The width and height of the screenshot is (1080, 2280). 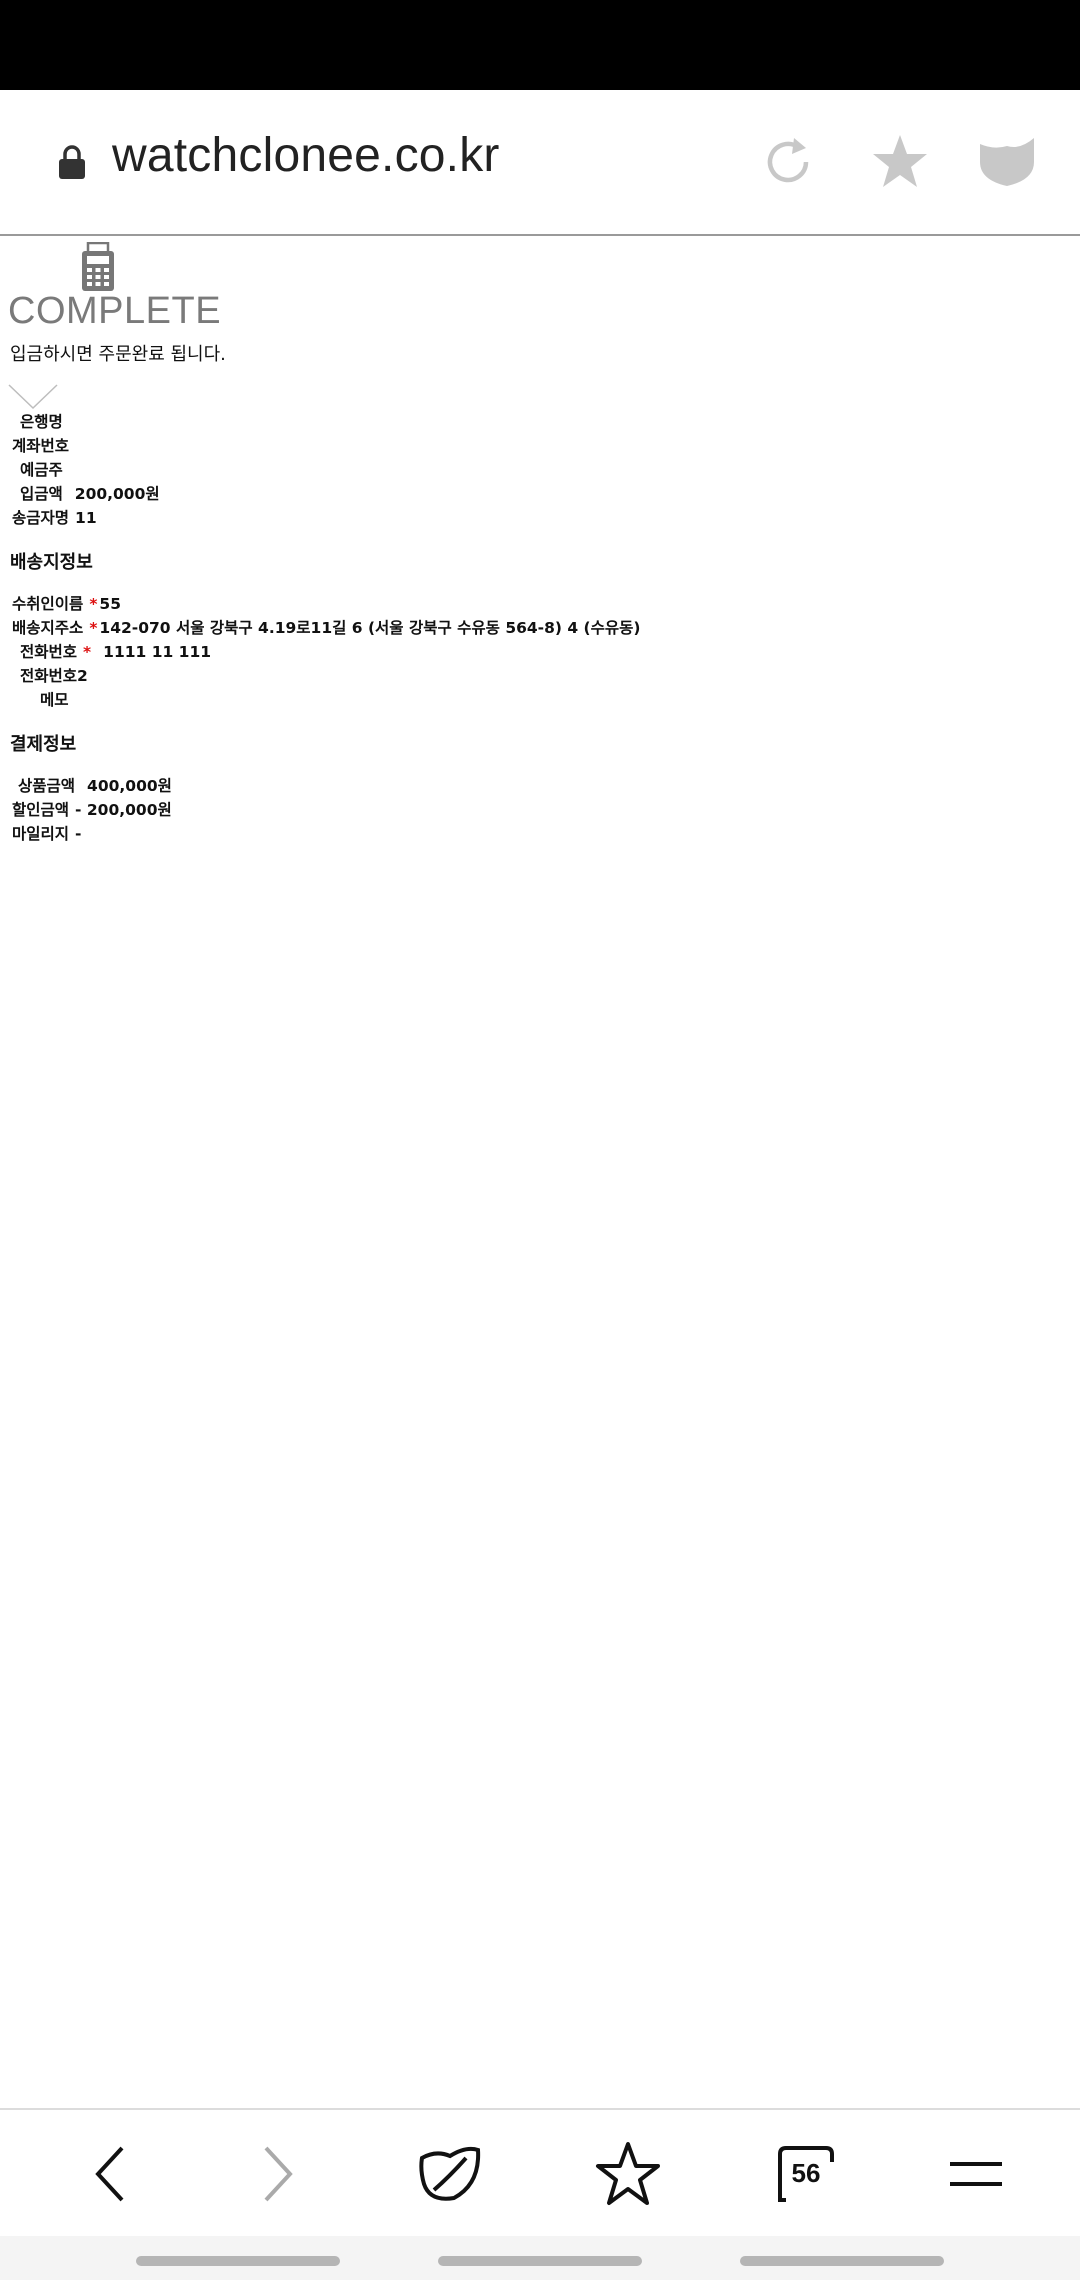 What do you see at coordinates (54, 700) in the screenshot?
I see `memo-label: 메모` at bounding box center [54, 700].